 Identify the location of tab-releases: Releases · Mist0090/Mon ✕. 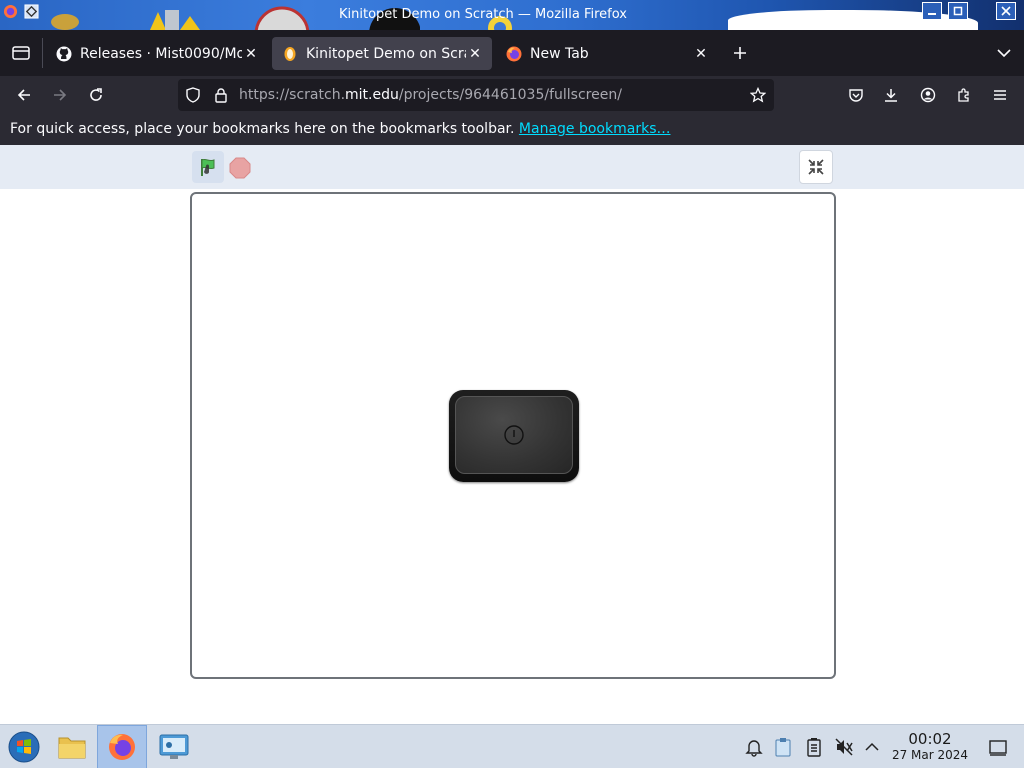
(157, 53).